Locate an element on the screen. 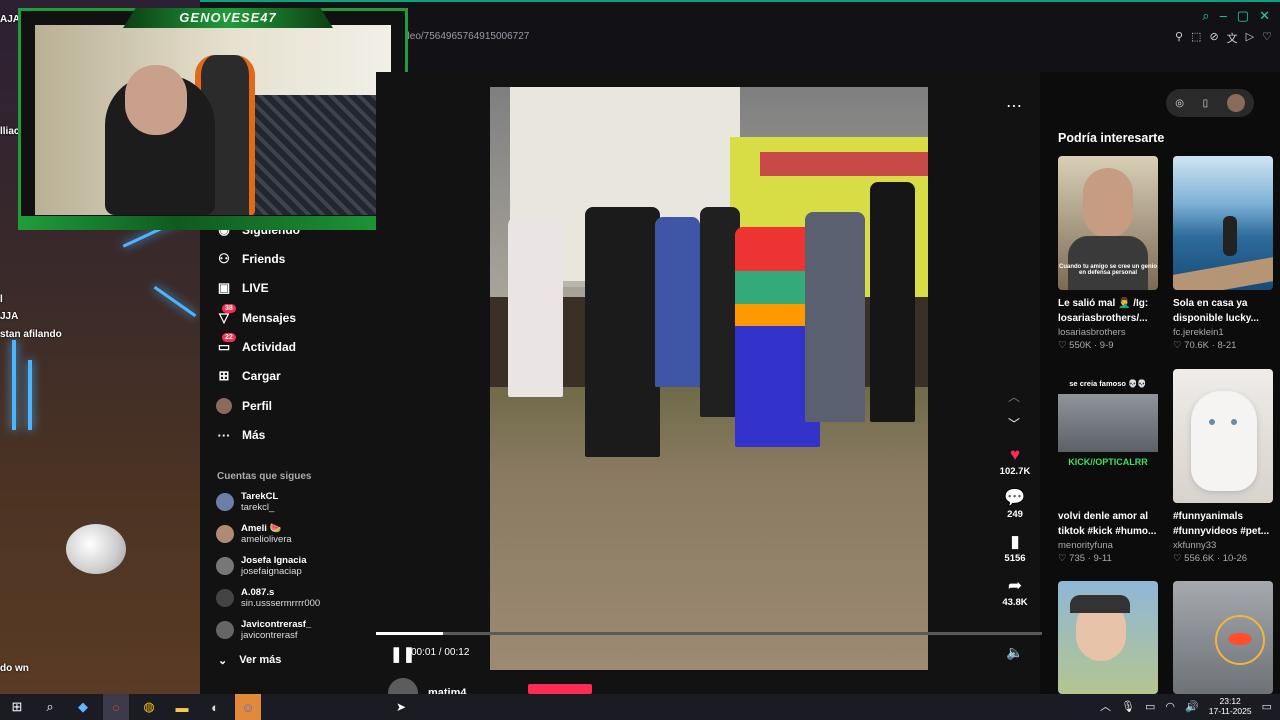  minimize-icon: – is located at coordinates (1223, 16).